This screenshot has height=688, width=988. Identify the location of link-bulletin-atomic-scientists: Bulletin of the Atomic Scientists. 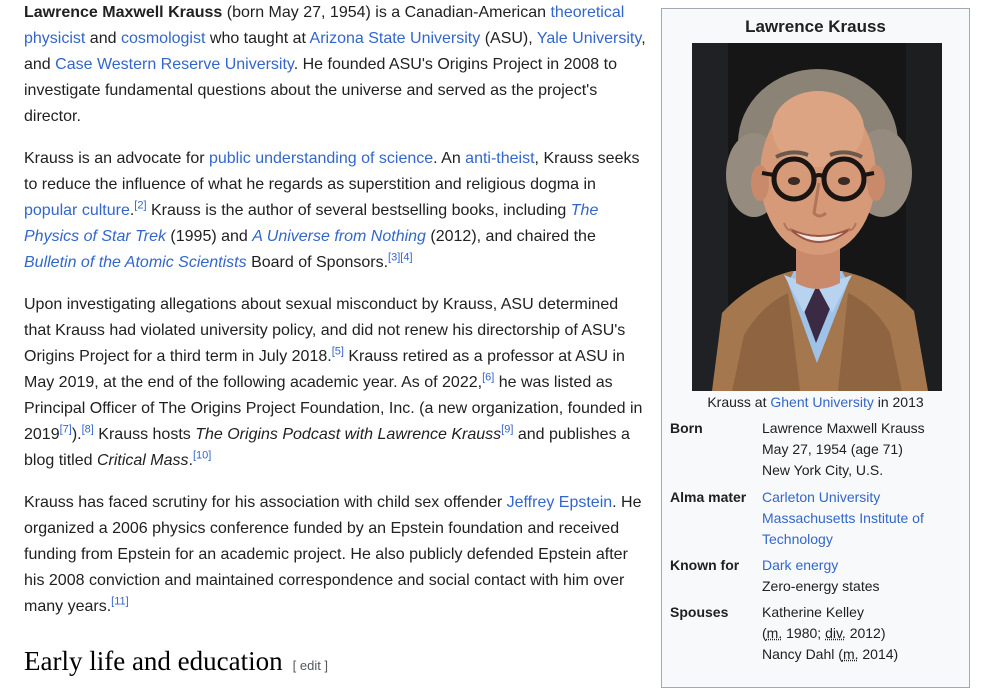
(135, 262).